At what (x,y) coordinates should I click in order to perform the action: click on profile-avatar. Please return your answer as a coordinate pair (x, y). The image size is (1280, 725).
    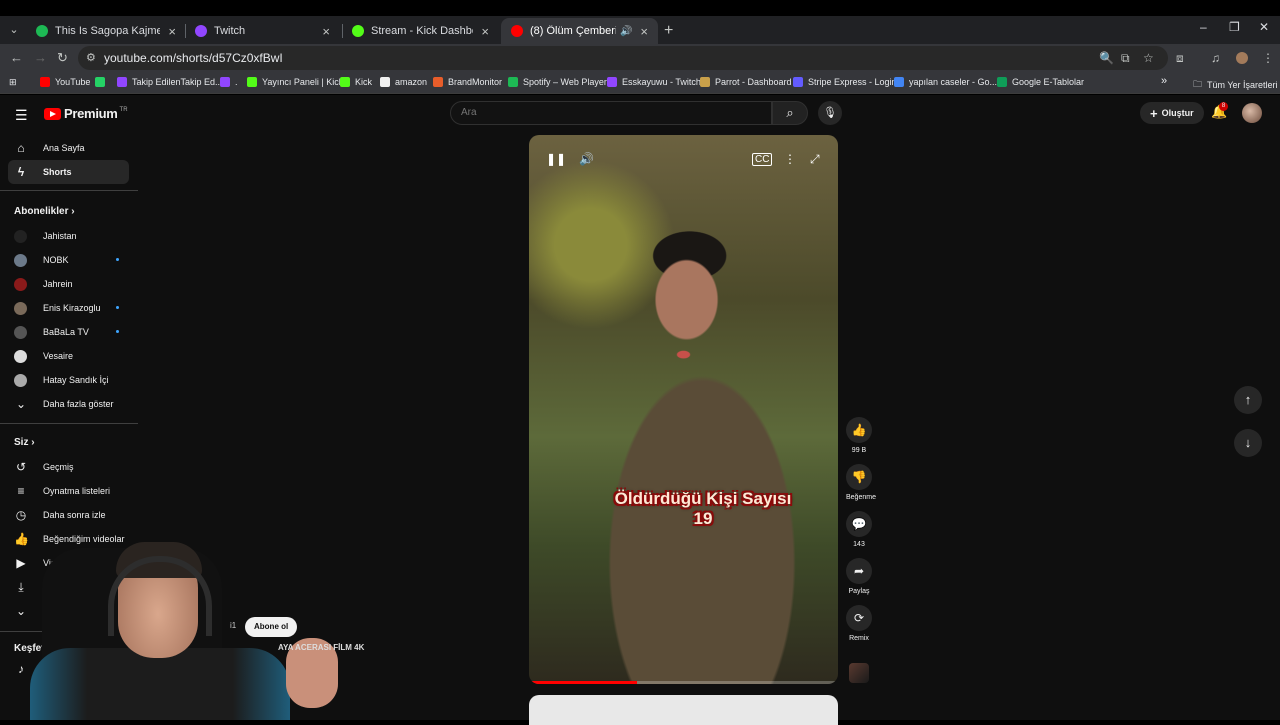
    Looking at the image, I should click on (1242, 58).